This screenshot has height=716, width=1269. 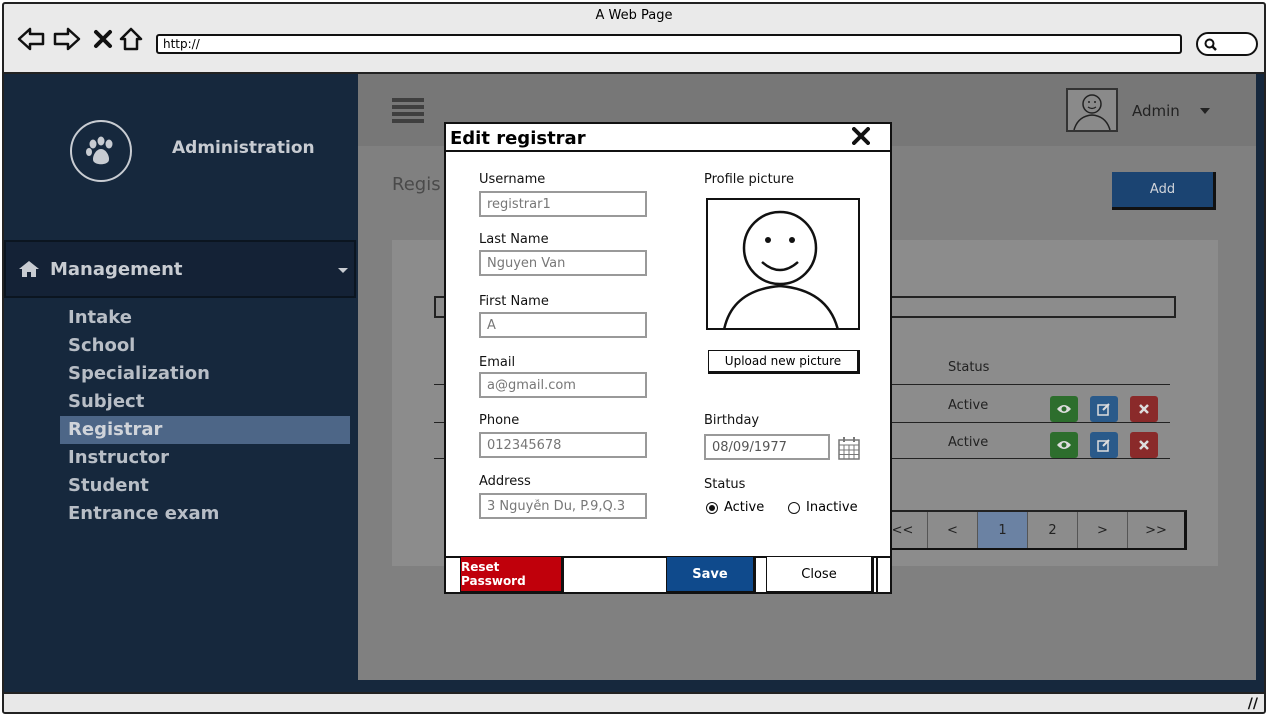 What do you see at coordinates (749, 179) in the screenshot?
I see `profile-picture-label: Profile picture` at bounding box center [749, 179].